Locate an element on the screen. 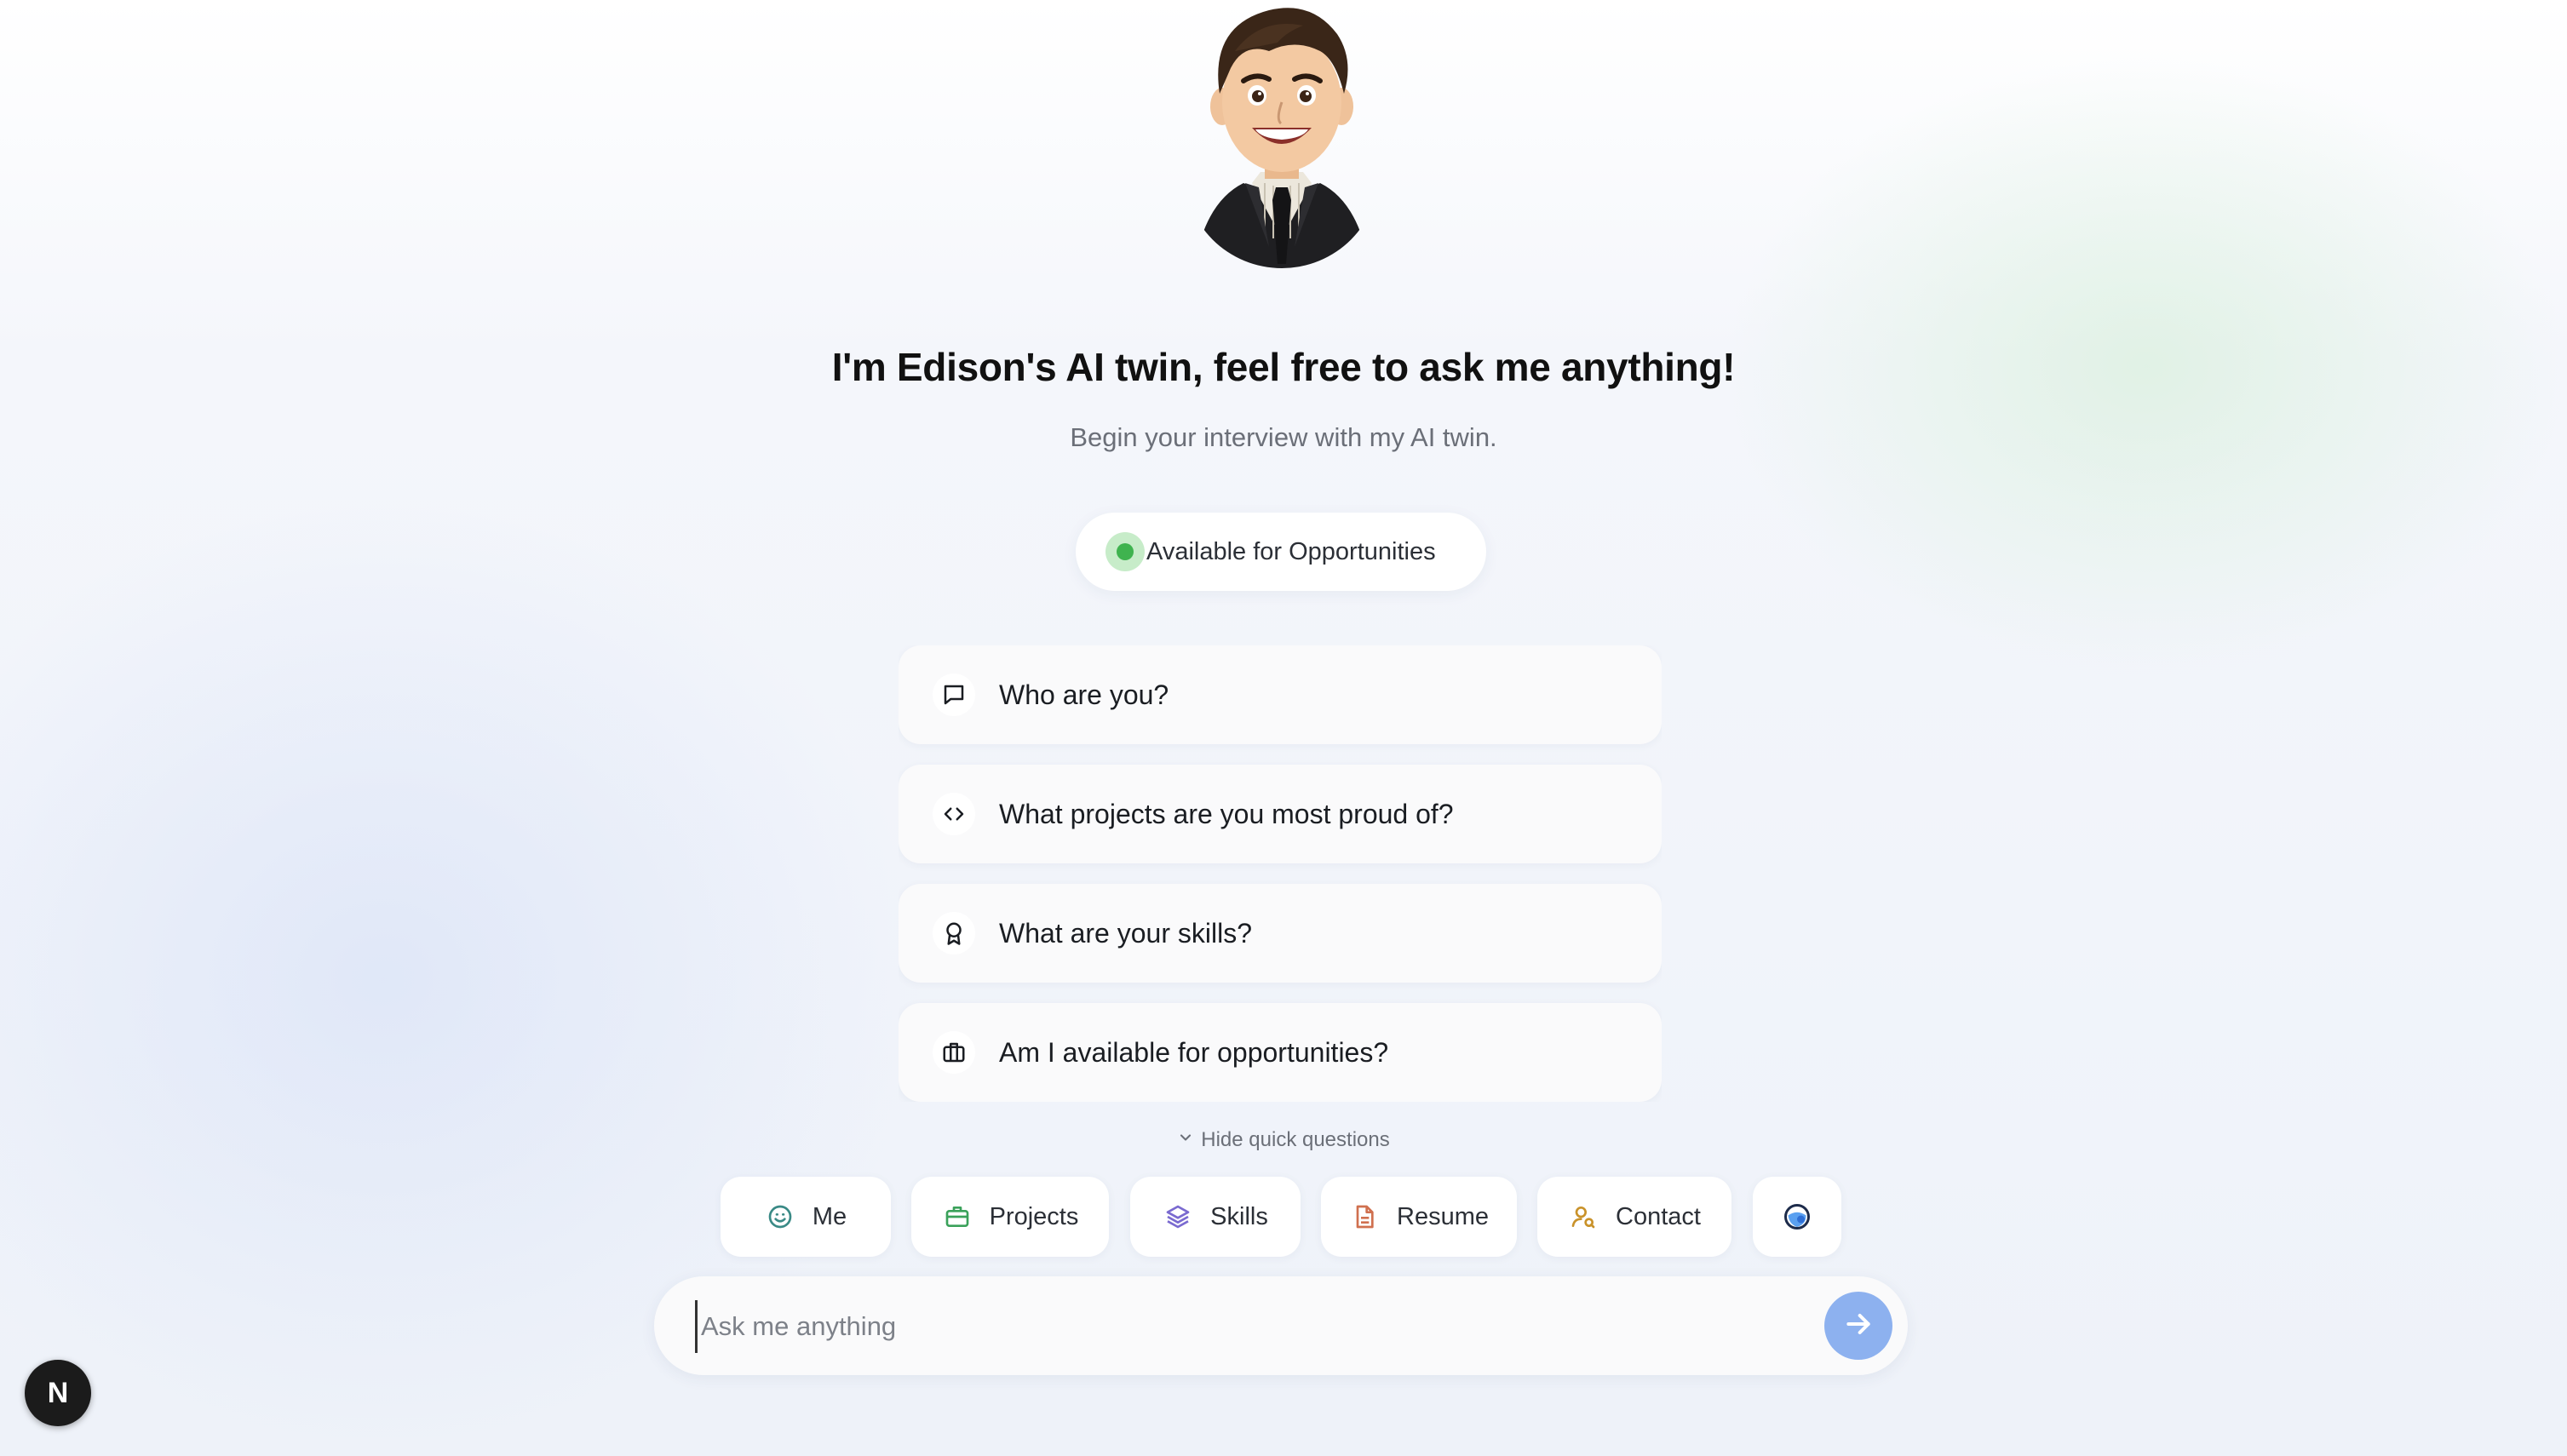 The height and width of the screenshot is (1456, 2567). chip-label: Contact is located at coordinates (1659, 1216).